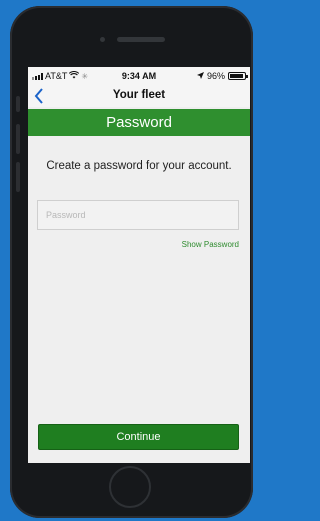 This screenshot has width=320, height=521. Describe the element at coordinates (210, 244) in the screenshot. I see `show-password-link: Show Password` at that location.